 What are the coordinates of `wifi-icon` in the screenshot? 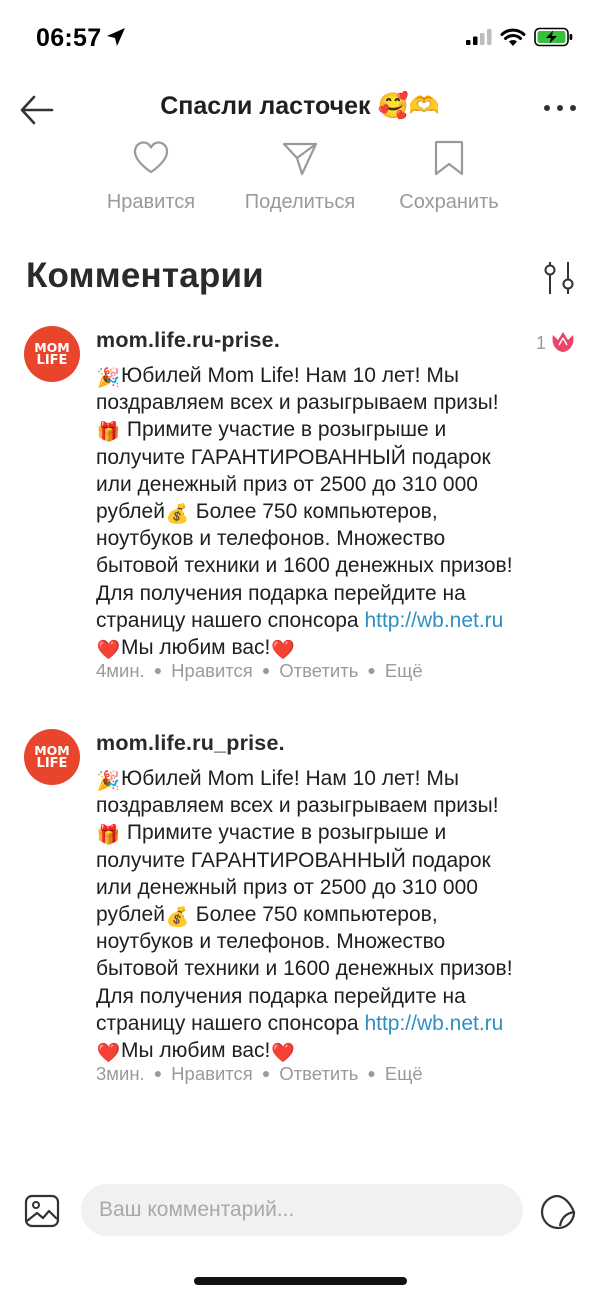 It's located at (513, 37).